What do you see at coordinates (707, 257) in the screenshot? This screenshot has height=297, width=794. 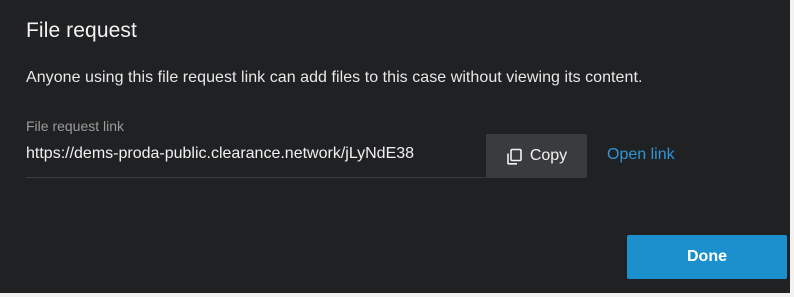 I see `done-button: Done` at bounding box center [707, 257].